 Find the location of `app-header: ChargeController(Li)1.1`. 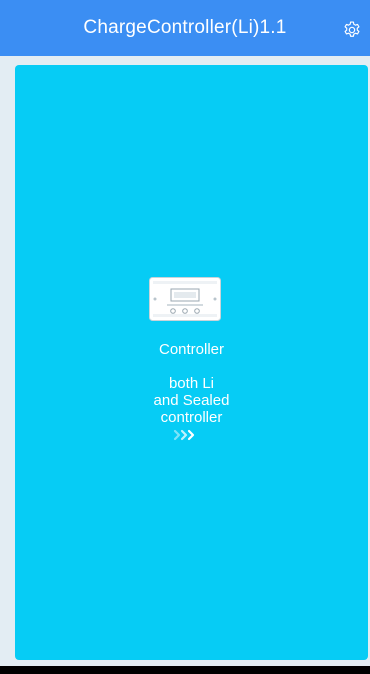

app-header: ChargeController(Li)1.1 is located at coordinates (185, 28).